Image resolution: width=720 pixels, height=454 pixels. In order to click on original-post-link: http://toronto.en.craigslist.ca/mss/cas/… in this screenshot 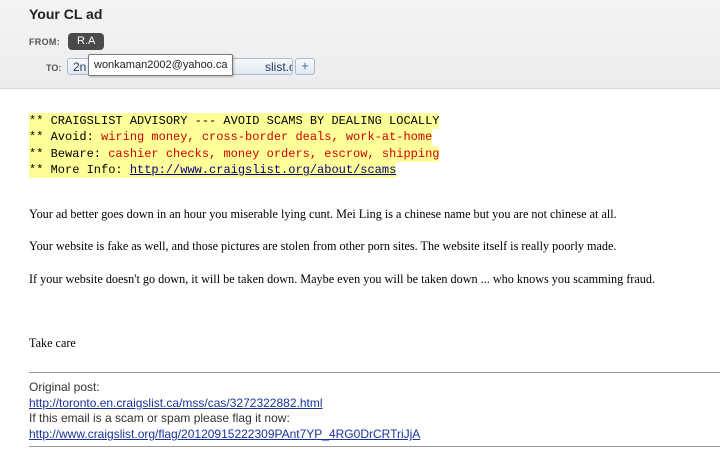, I will do `click(176, 403)`.